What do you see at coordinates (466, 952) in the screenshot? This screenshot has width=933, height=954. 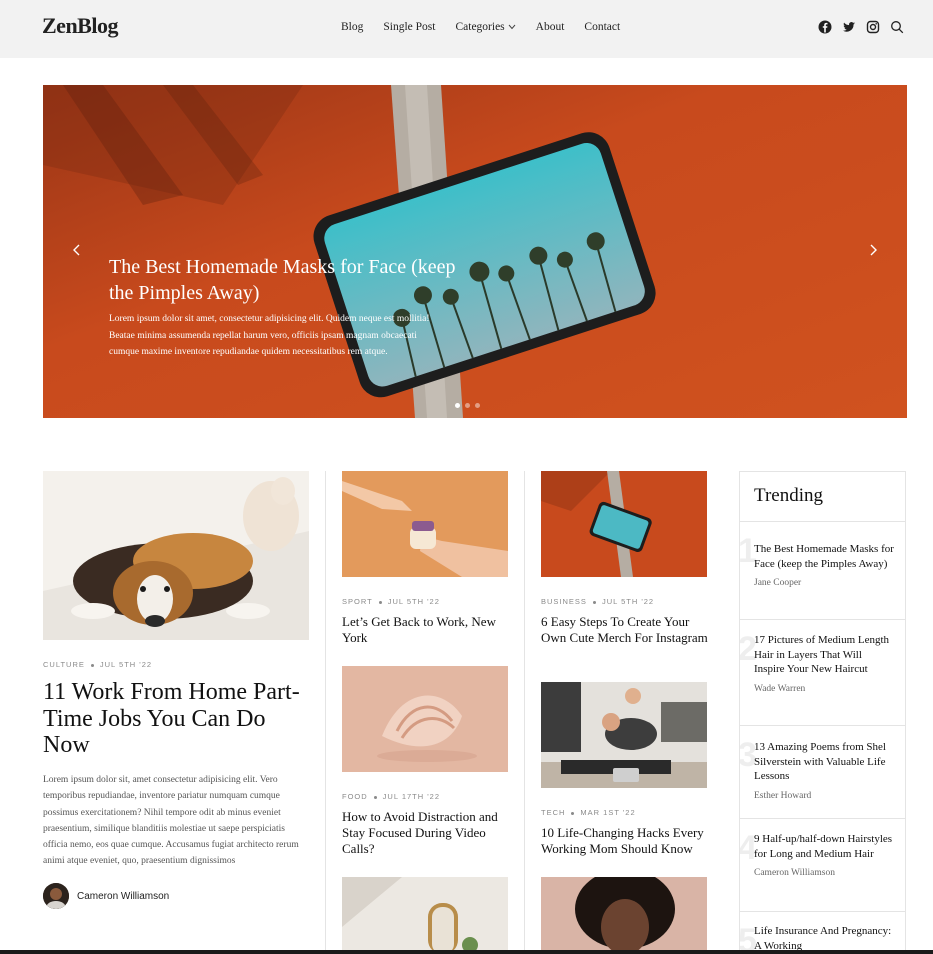 I see `bottom-edge` at bounding box center [466, 952].